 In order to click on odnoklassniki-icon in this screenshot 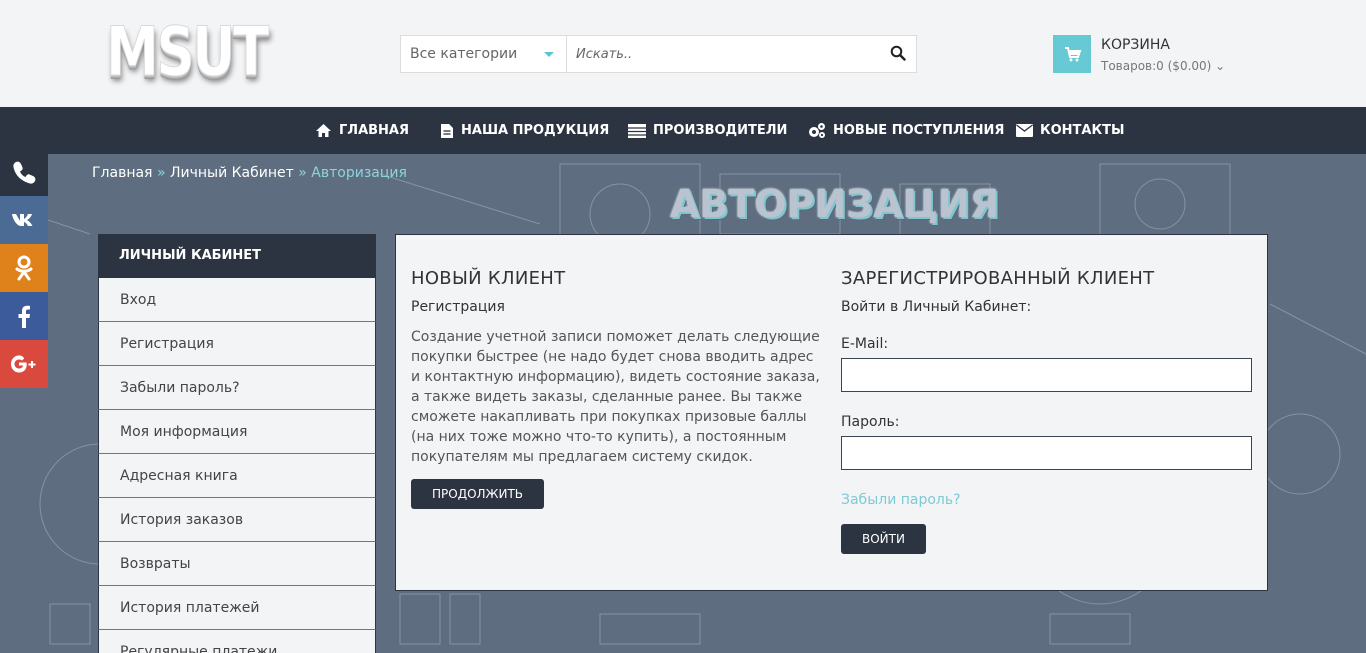, I will do `click(24, 268)`.